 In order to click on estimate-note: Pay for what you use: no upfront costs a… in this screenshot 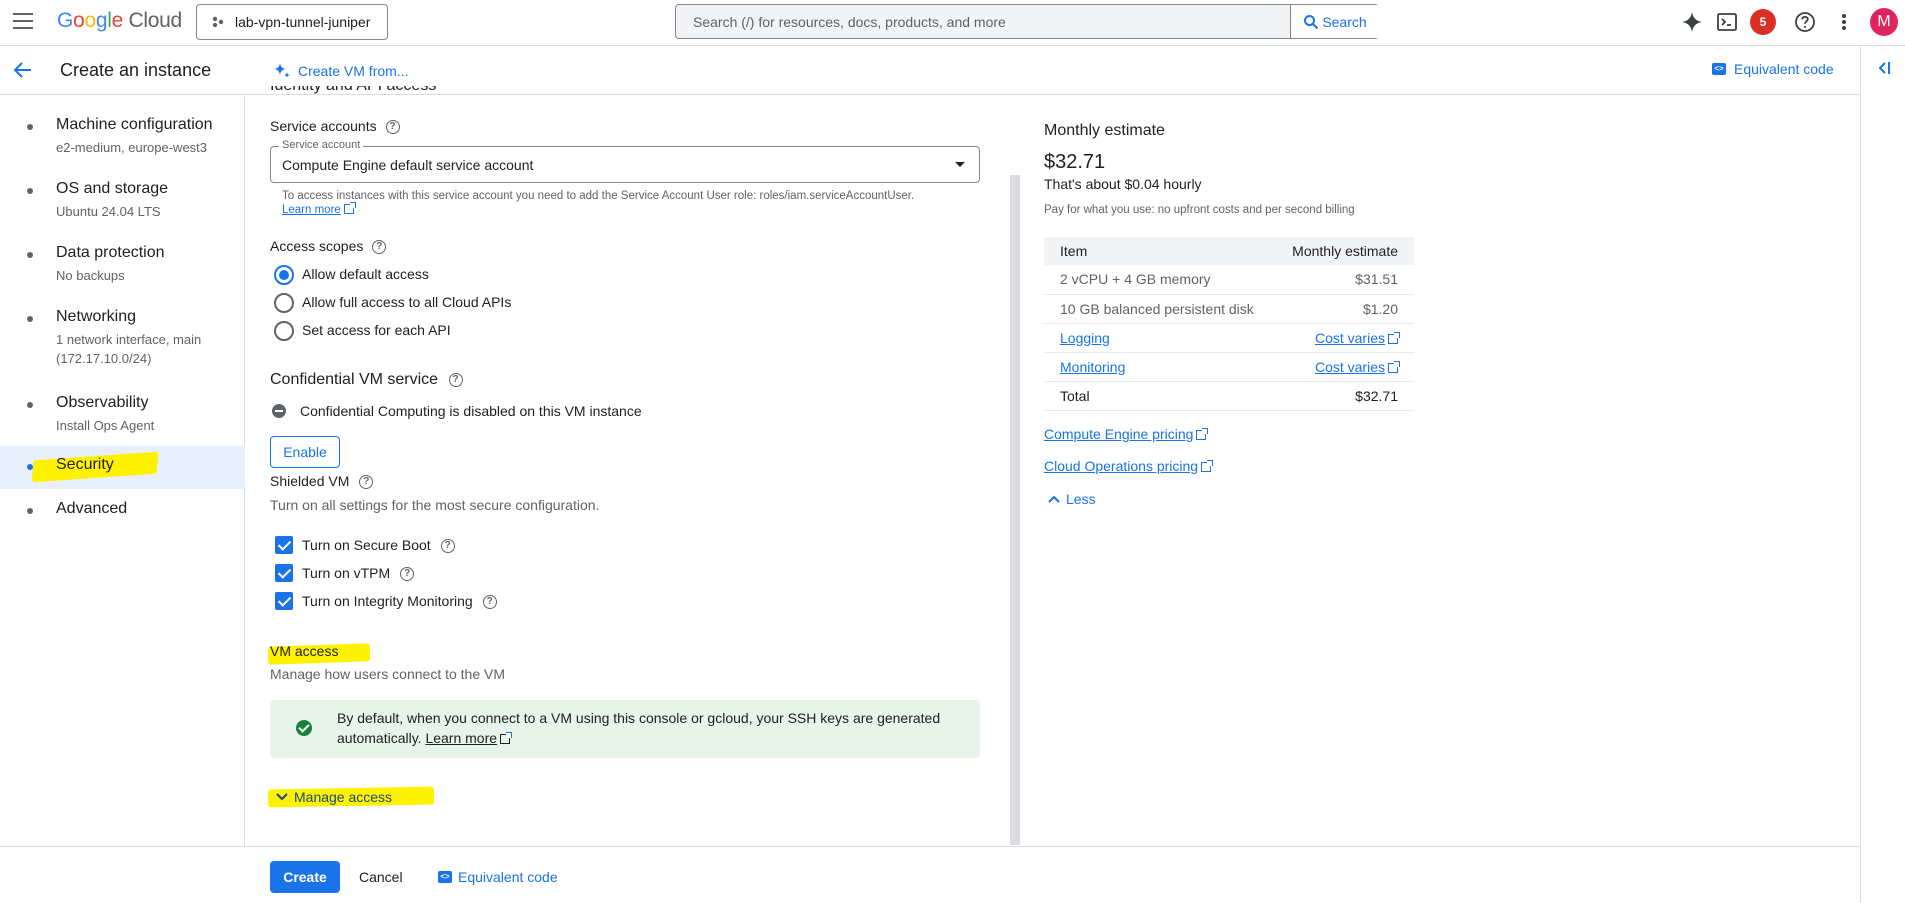, I will do `click(1199, 210)`.